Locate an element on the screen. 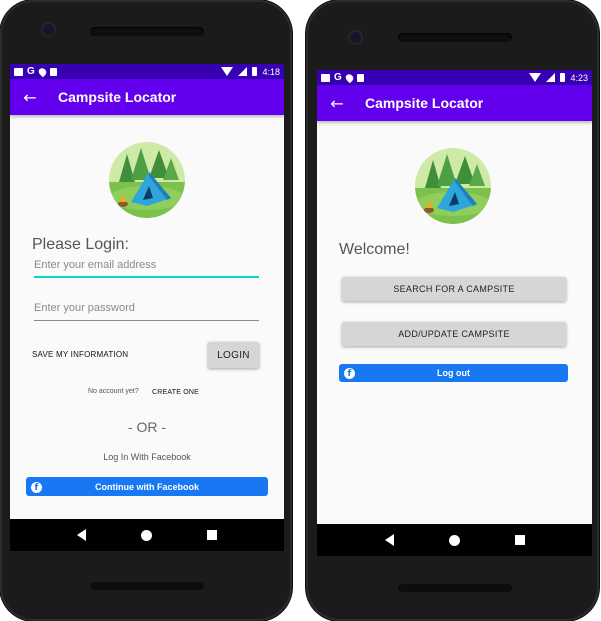 This screenshot has height=621, width=601. add-update-campsite-button: ADD/UPDATE CAMPSITE is located at coordinates (454, 334).